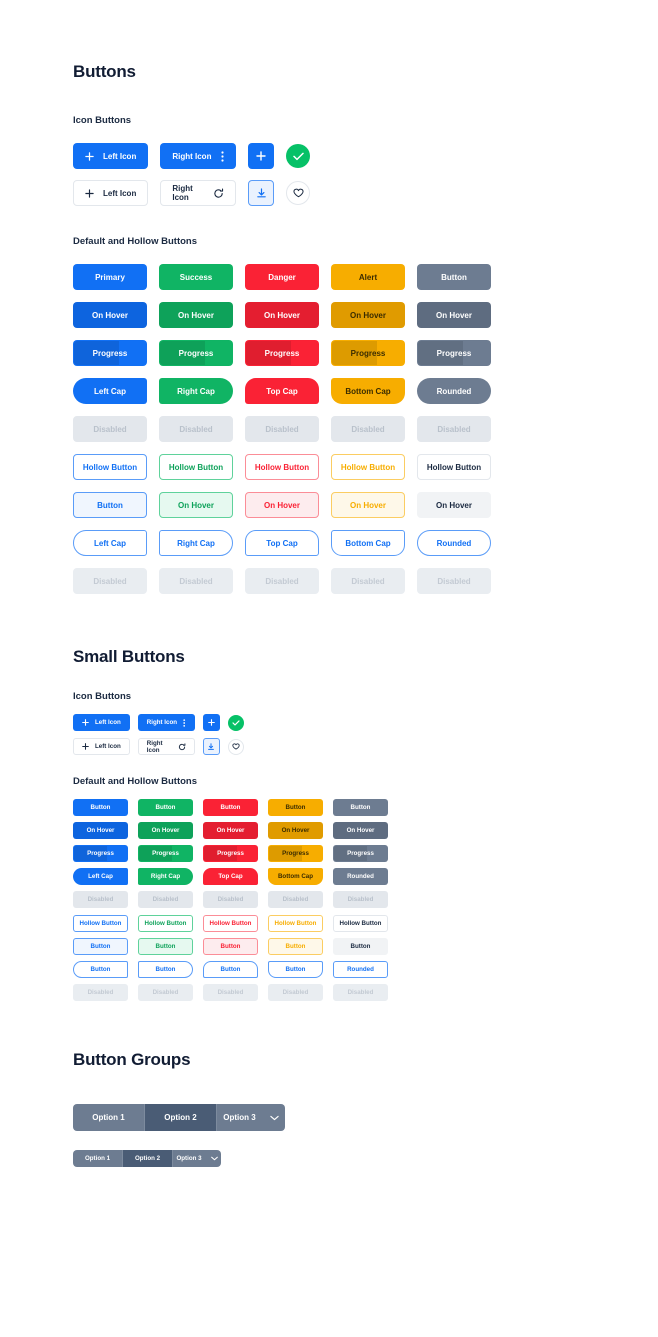 The width and height of the screenshot is (658, 1337). What do you see at coordinates (295, 876) in the screenshot?
I see `small-button-bottom-cap: Bottom Cap` at bounding box center [295, 876].